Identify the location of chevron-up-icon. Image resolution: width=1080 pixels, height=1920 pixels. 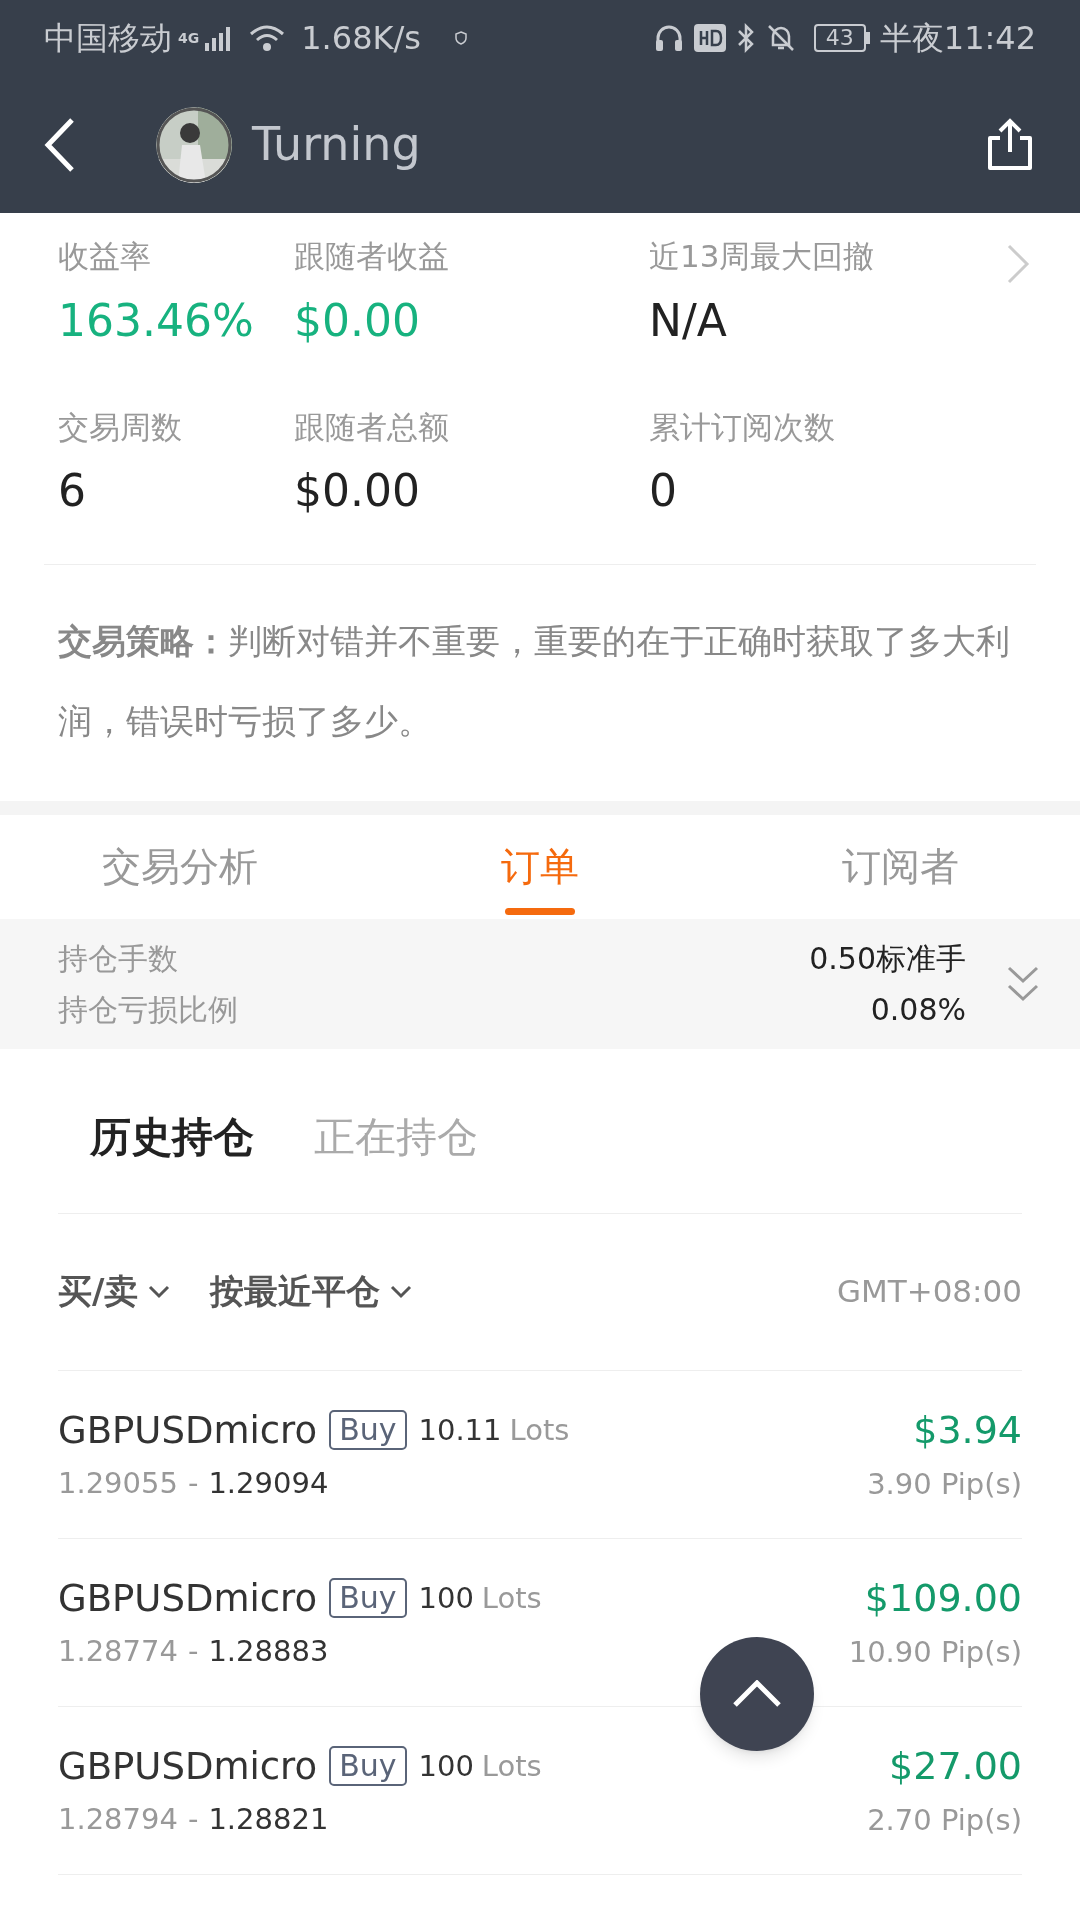
(757, 1694).